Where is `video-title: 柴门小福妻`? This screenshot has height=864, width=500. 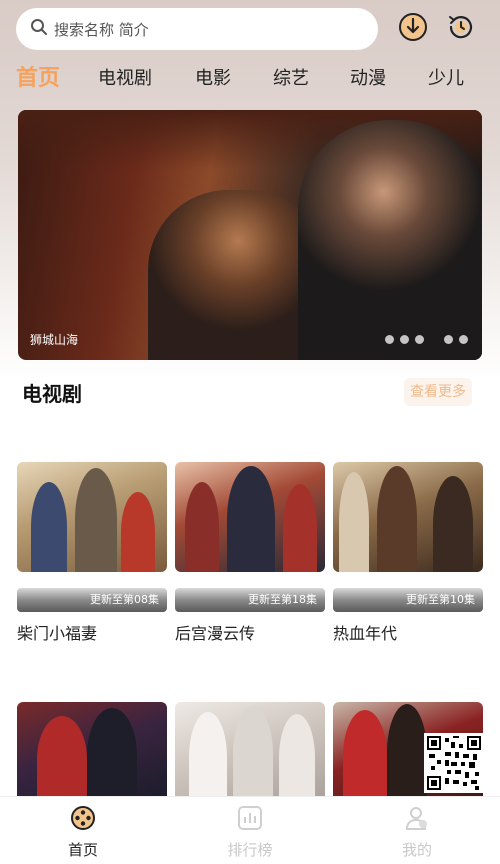
video-title: 柴门小福妻 is located at coordinates (57, 633).